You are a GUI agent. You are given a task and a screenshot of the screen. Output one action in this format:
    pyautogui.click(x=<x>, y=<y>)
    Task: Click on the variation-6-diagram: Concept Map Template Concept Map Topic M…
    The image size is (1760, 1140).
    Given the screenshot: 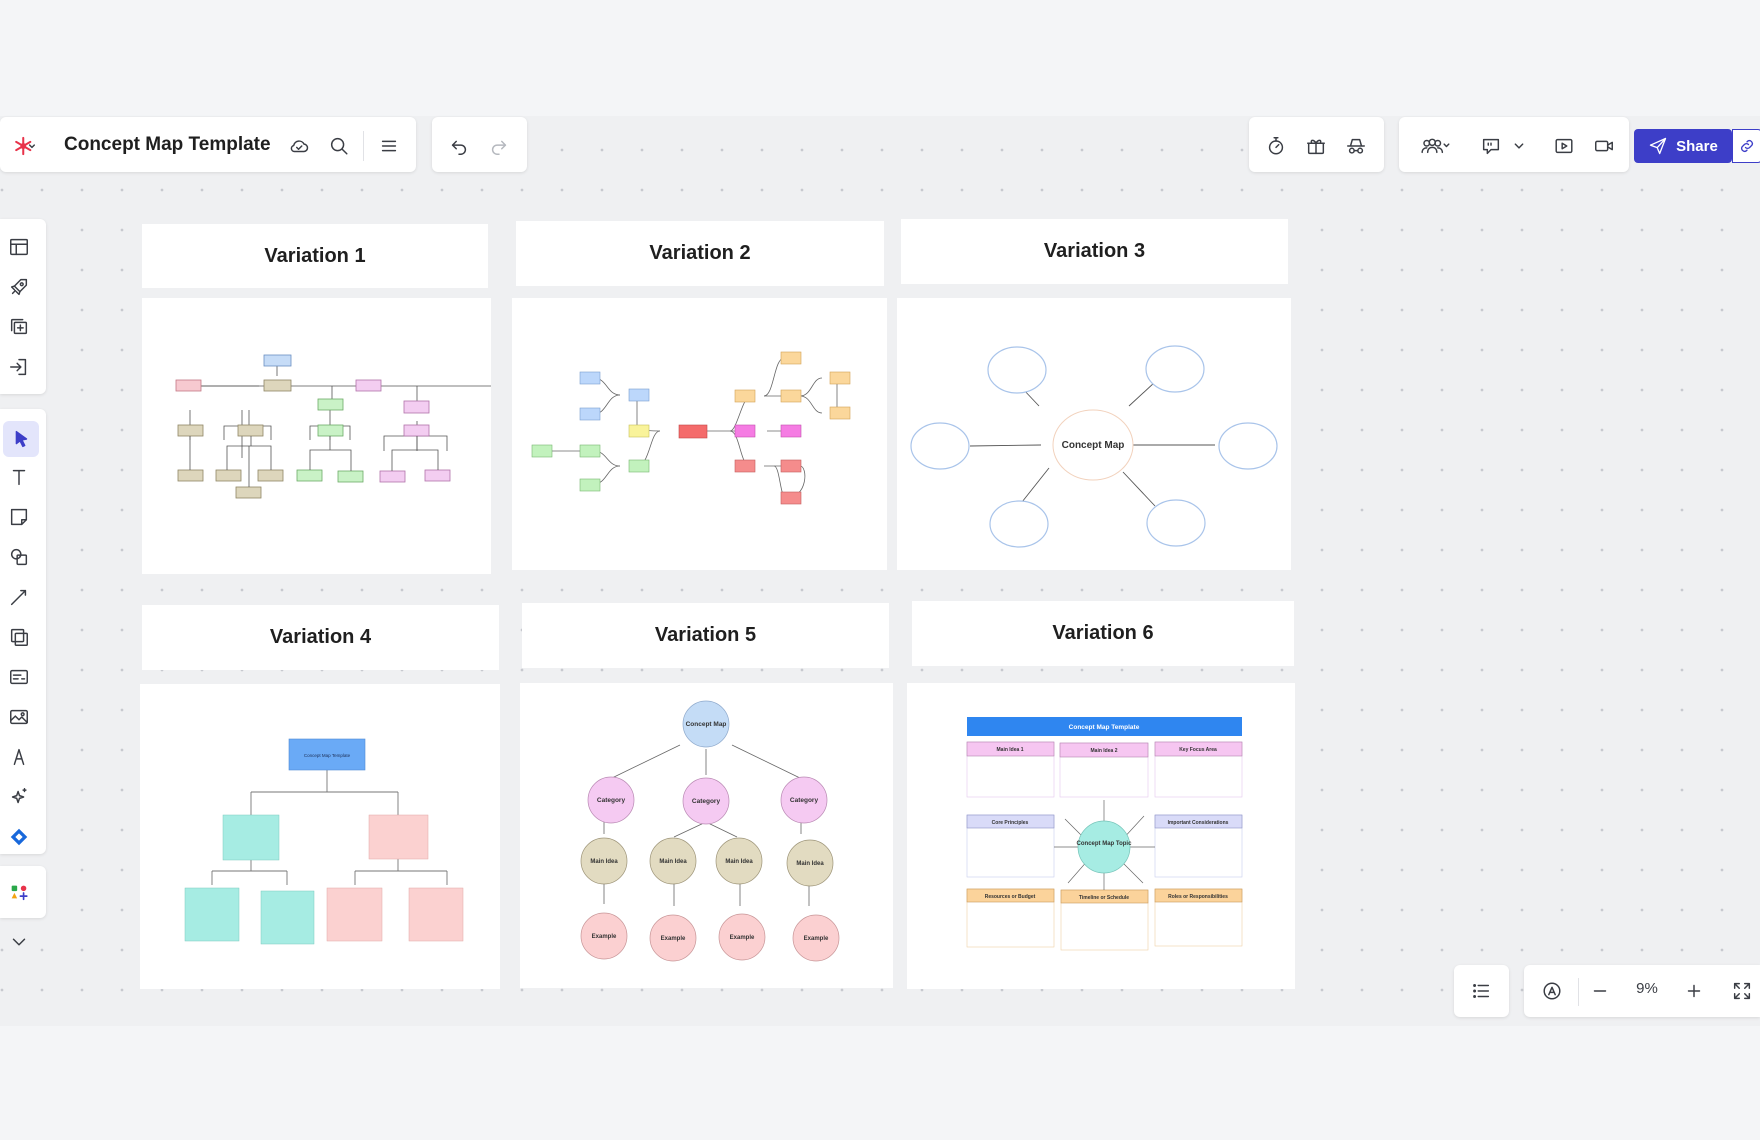 What is the action you would take?
    pyautogui.click(x=1104, y=834)
    